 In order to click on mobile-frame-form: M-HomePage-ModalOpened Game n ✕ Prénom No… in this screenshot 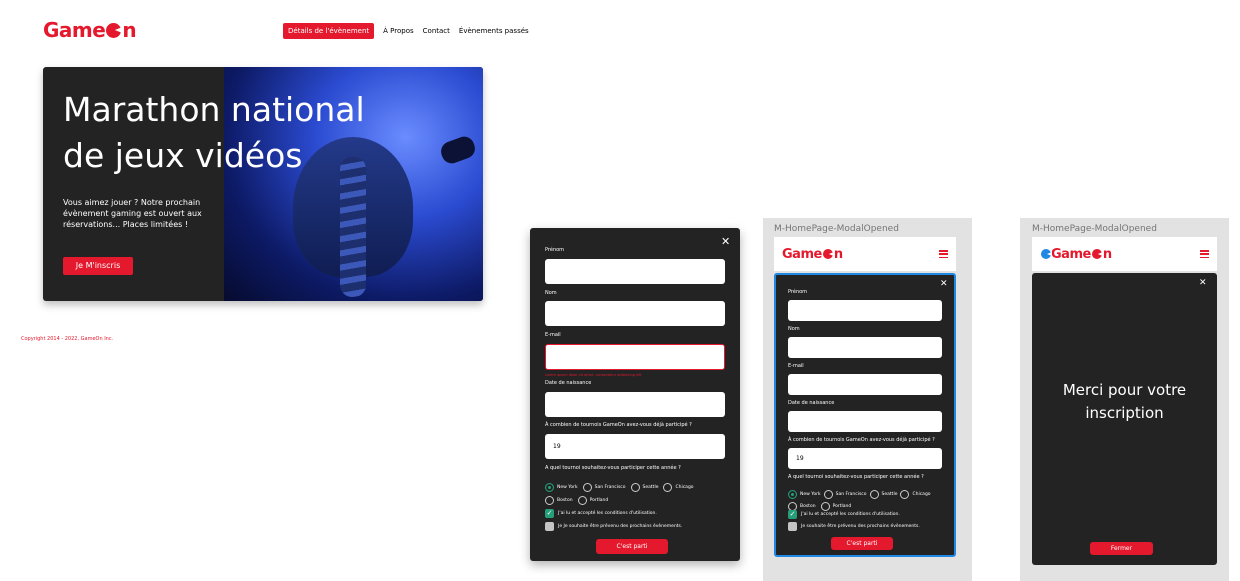, I will do `click(867, 399)`.